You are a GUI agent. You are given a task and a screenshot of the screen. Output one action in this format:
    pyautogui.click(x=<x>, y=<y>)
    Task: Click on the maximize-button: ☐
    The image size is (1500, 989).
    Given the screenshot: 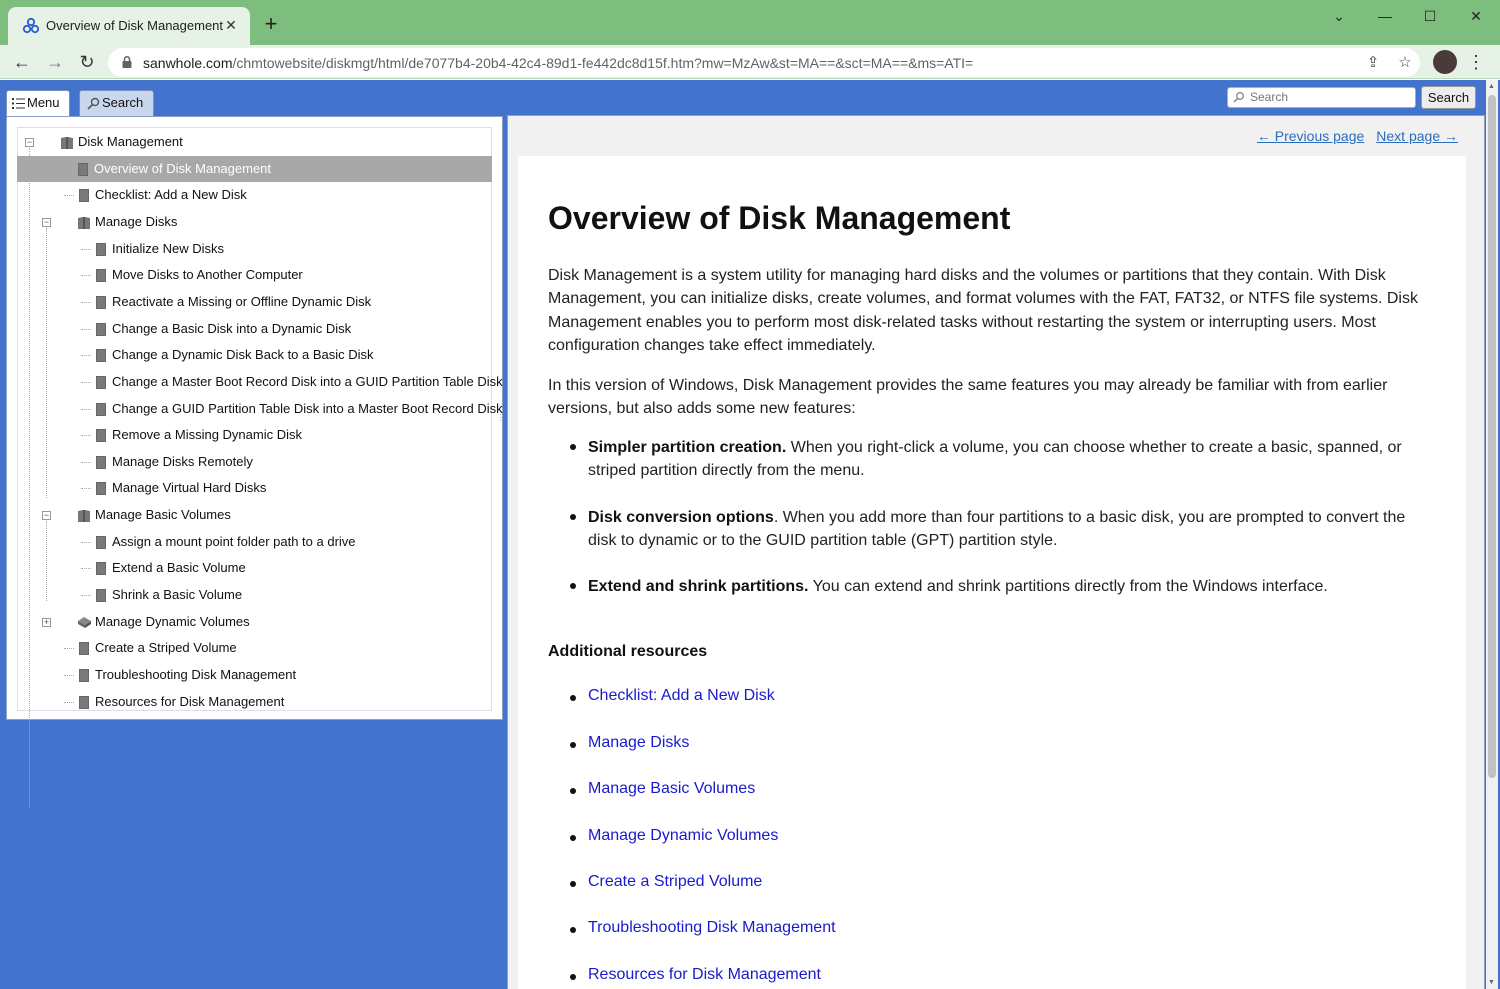 What is the action you would take?
    pyautogui.click(x=1430, y=16)
    